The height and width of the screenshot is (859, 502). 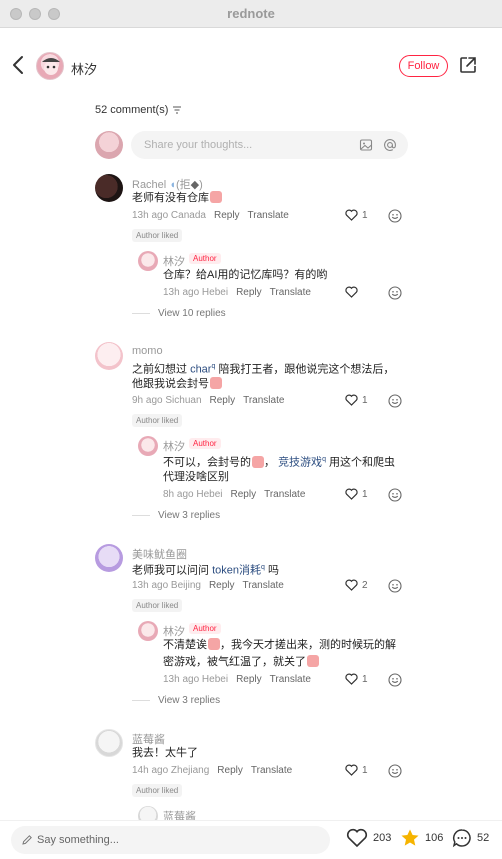 What do you see at coordinates (132, 110) in the screenshot?
I see `comment-count: 52 comment(s)` at bounding box center [132, 110].